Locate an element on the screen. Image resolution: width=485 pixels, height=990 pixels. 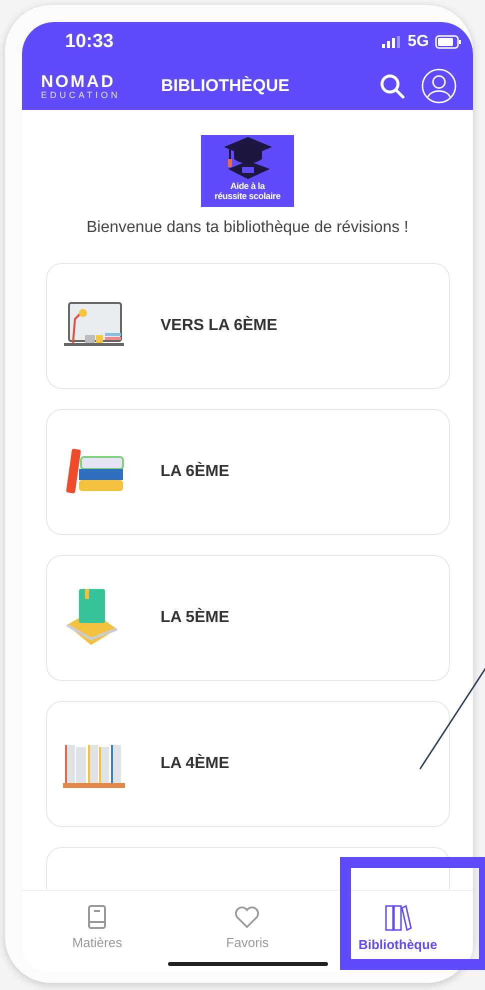
binders-icon is located at coordinates (398, 918).